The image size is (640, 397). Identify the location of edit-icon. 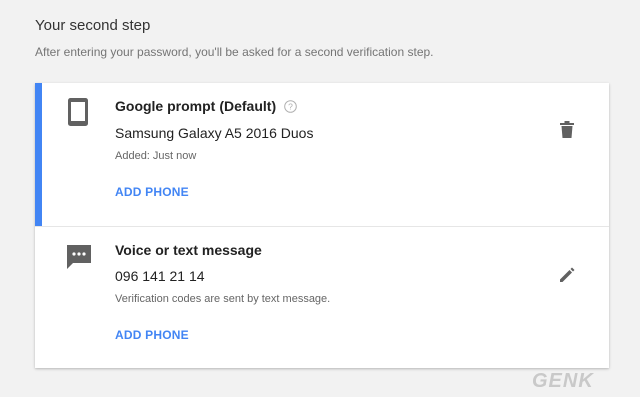
(567, 275).